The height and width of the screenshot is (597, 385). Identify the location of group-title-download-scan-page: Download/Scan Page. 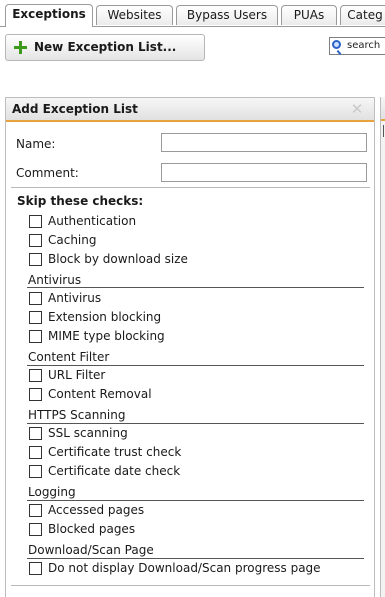
(91, 550).